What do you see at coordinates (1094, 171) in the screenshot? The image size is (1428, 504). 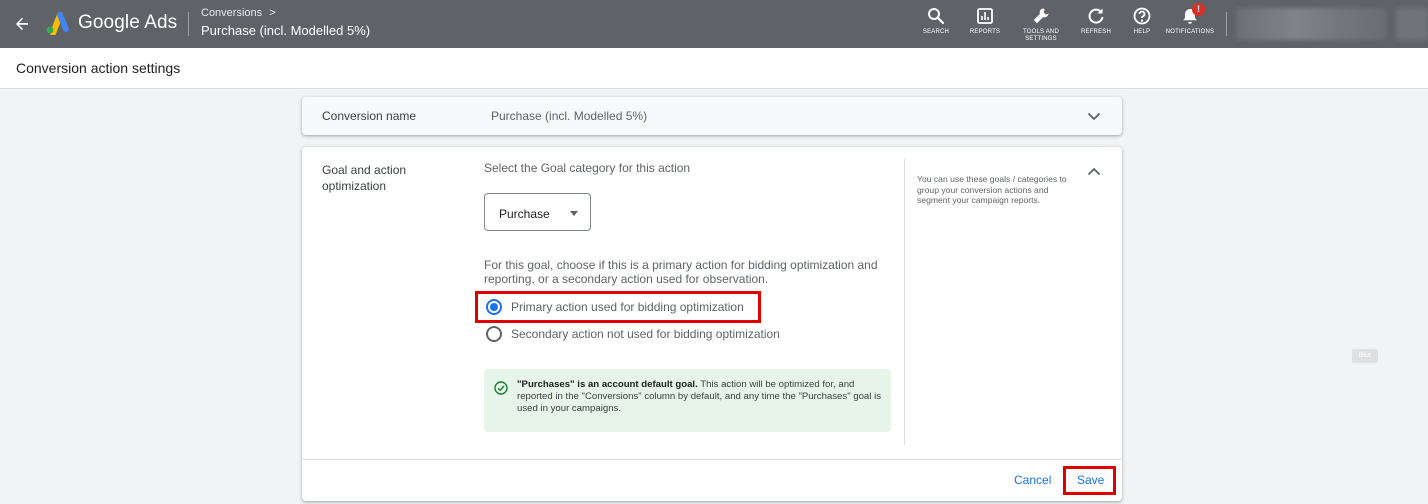 I see `chevron-up-icon` at bounding box center [1094, 171].